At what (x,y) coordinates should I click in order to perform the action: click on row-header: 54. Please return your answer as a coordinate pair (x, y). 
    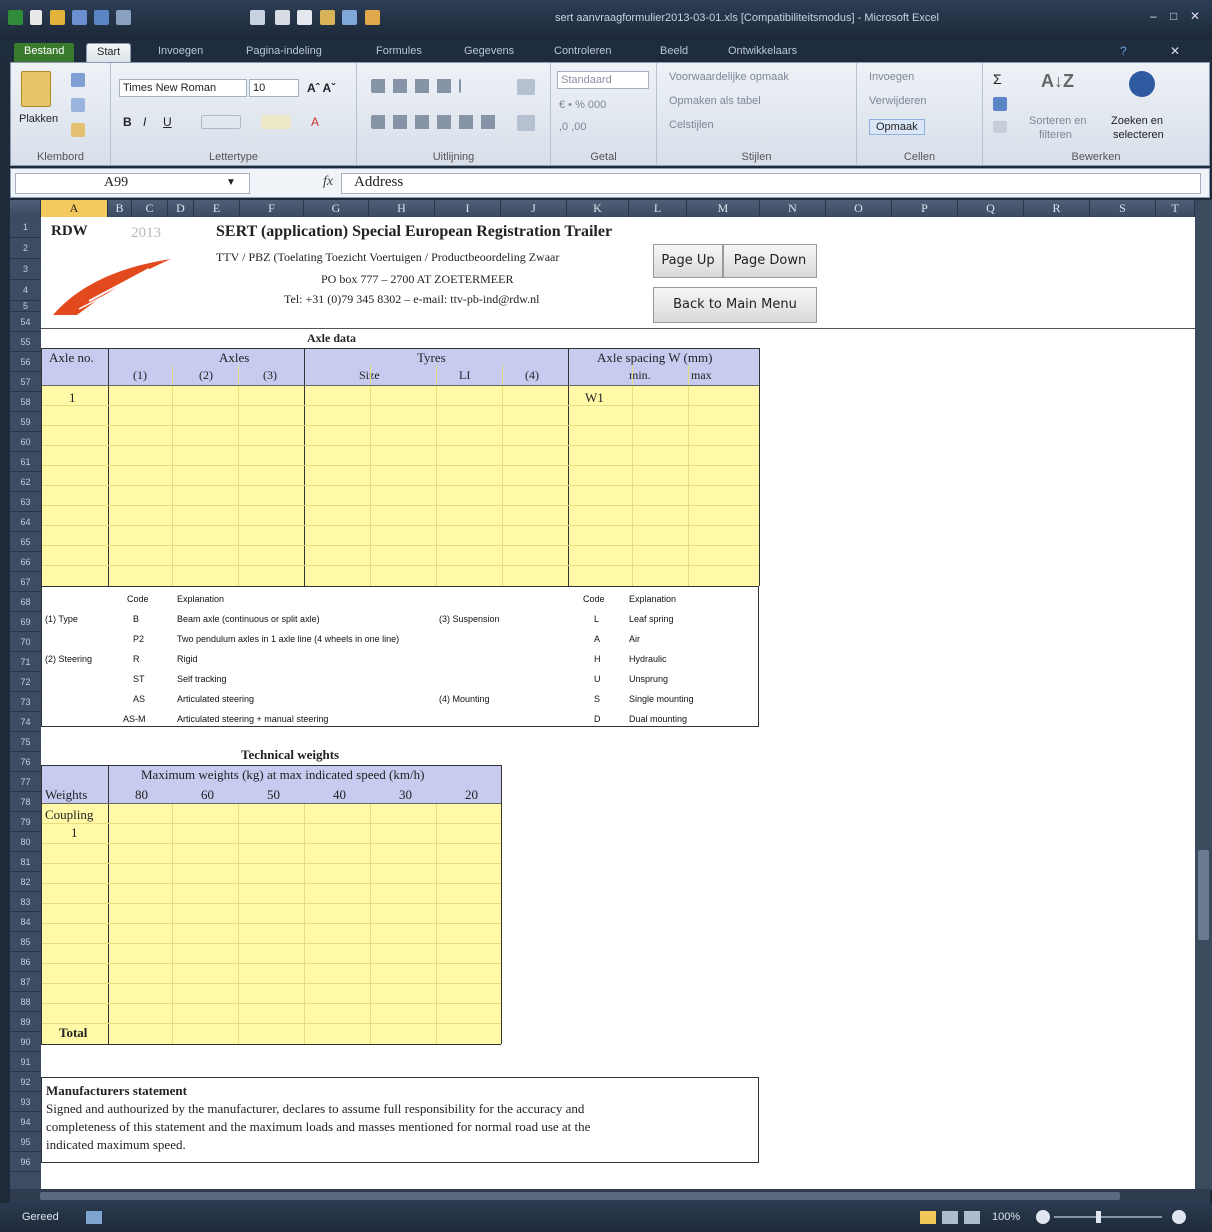
    Looking at the image, I should click on (25, 322).